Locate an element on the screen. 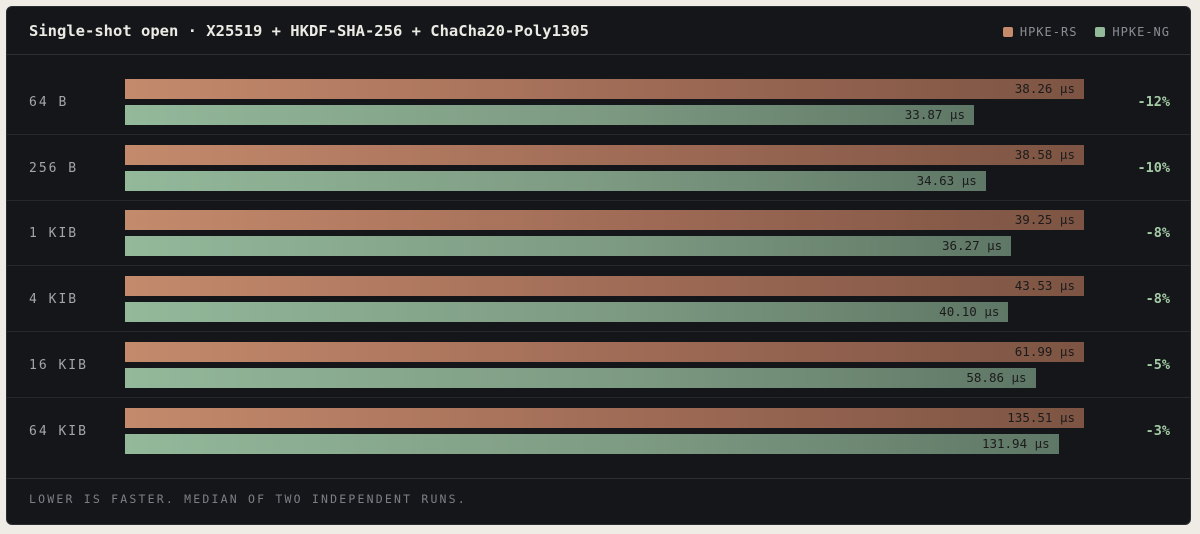 The height and width of the screenshot is (534, 1200). bar-hpke-rs: 61.99 μs is located at coordinates (604, 351).